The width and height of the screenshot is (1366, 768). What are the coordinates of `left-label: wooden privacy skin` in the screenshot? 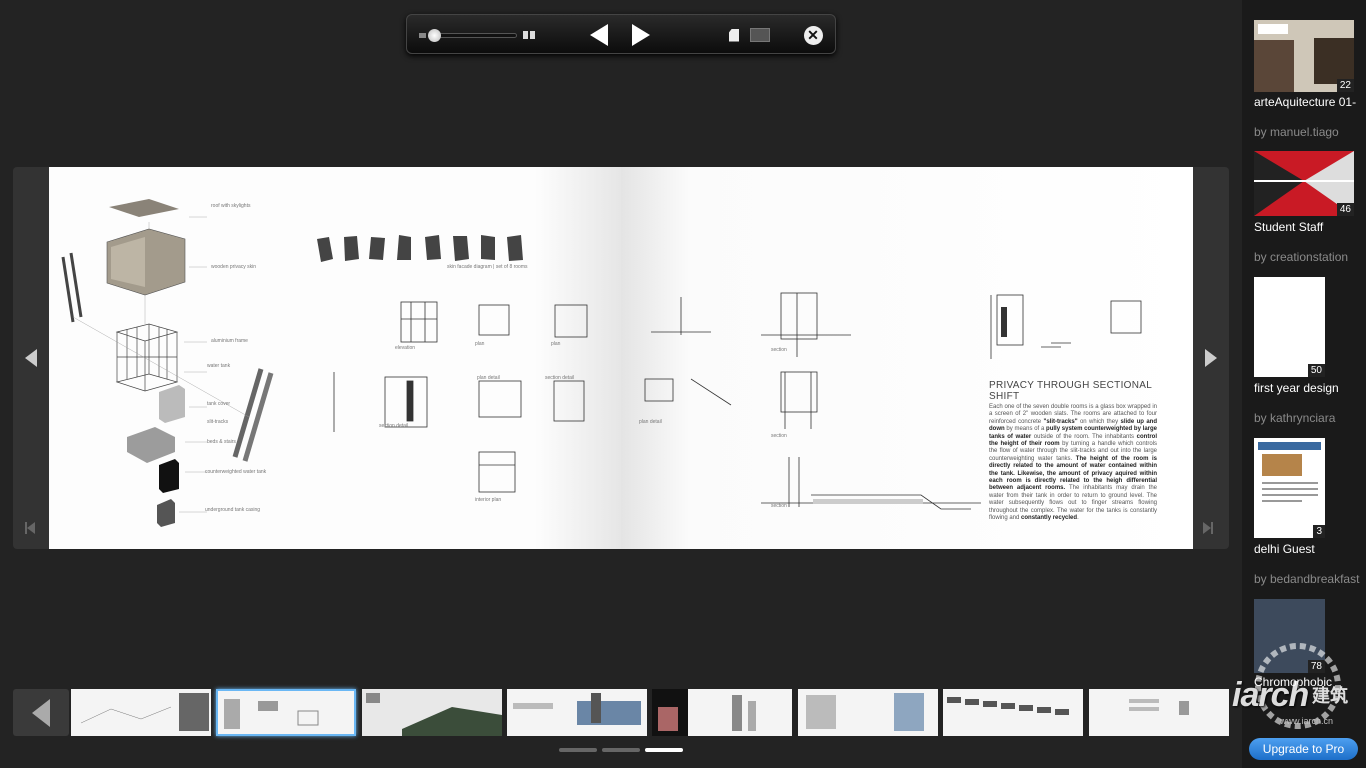 It's located at (234, 267).